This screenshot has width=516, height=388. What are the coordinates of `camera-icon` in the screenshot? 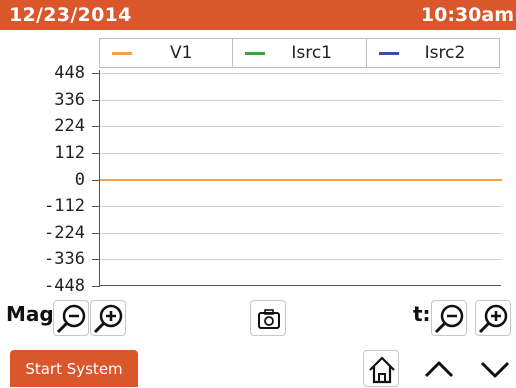 It's located at (269, 319).